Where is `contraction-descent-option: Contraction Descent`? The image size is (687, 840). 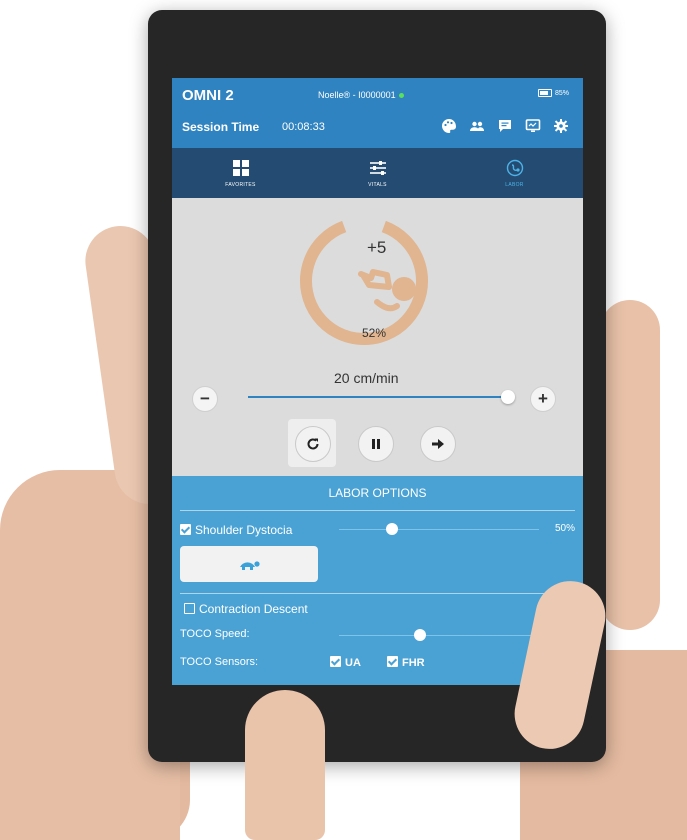
contraction-descent-option: Contraction Descent is located at coordinates (246, 609).